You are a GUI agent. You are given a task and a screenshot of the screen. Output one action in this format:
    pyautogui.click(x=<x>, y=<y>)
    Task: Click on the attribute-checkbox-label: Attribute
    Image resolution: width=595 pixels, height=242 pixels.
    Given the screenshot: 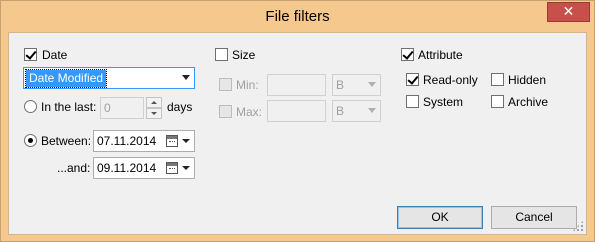 What is the action you would take?
    pyautogui.click(x=440, y=55)
    